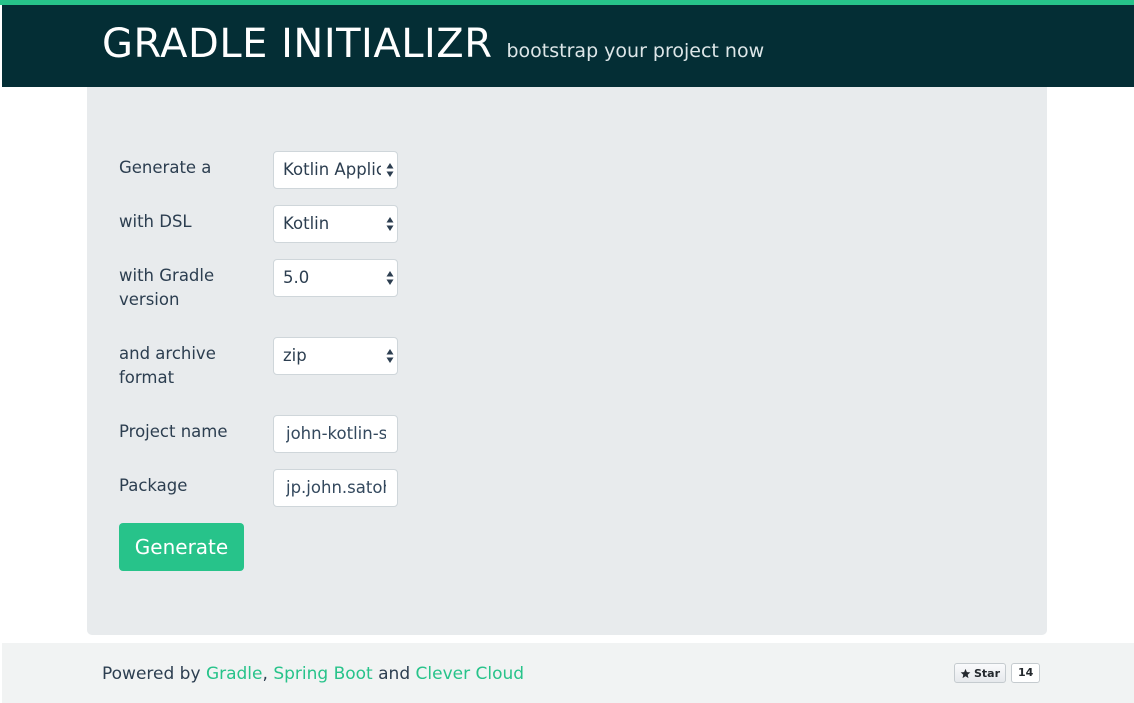 This screenshot has width=1134, height=703. Describe the element at coordinates (335, 278) in the screenshot. I see `gradle-version-select: 5.0` at that location.